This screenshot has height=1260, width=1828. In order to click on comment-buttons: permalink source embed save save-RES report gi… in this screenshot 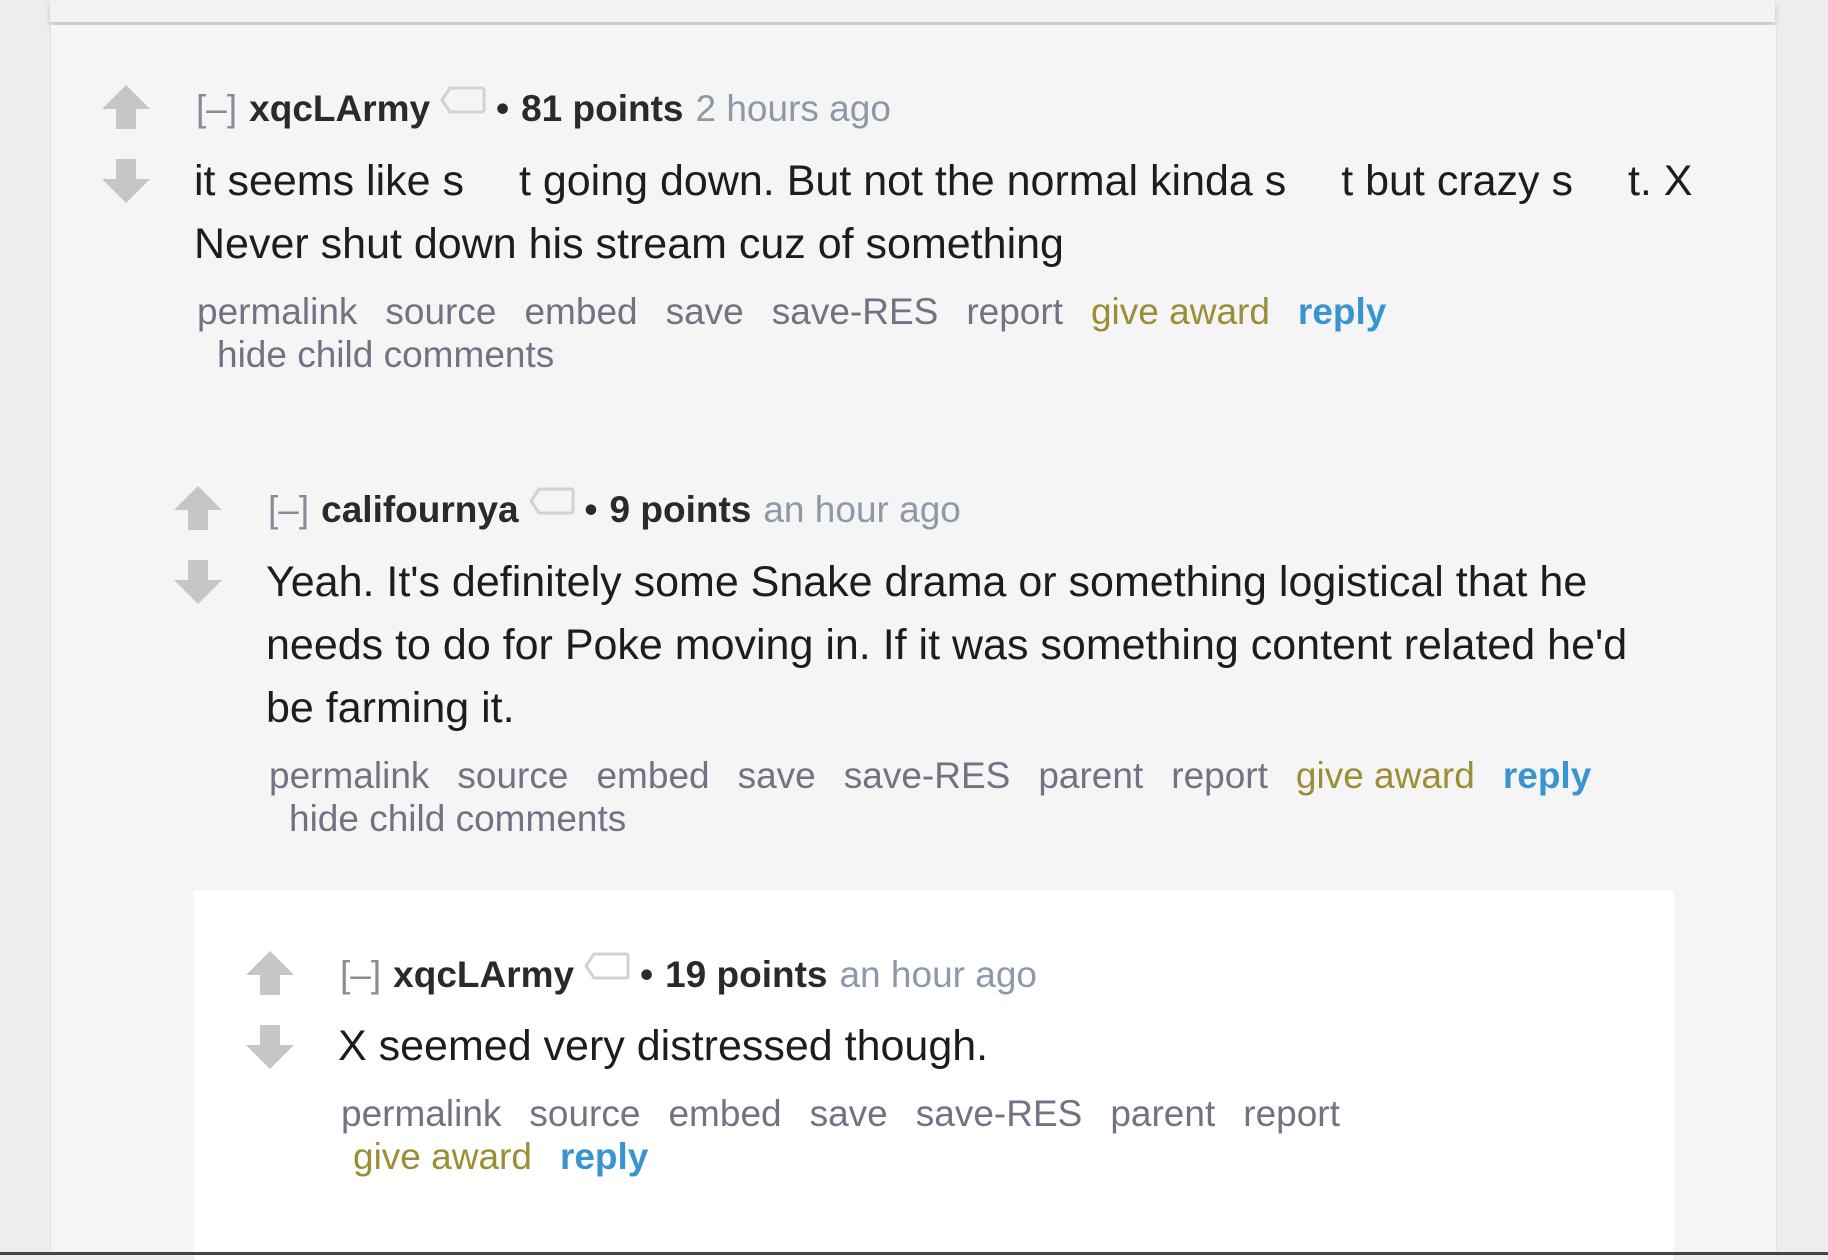, I will do `click(922, 333)`.